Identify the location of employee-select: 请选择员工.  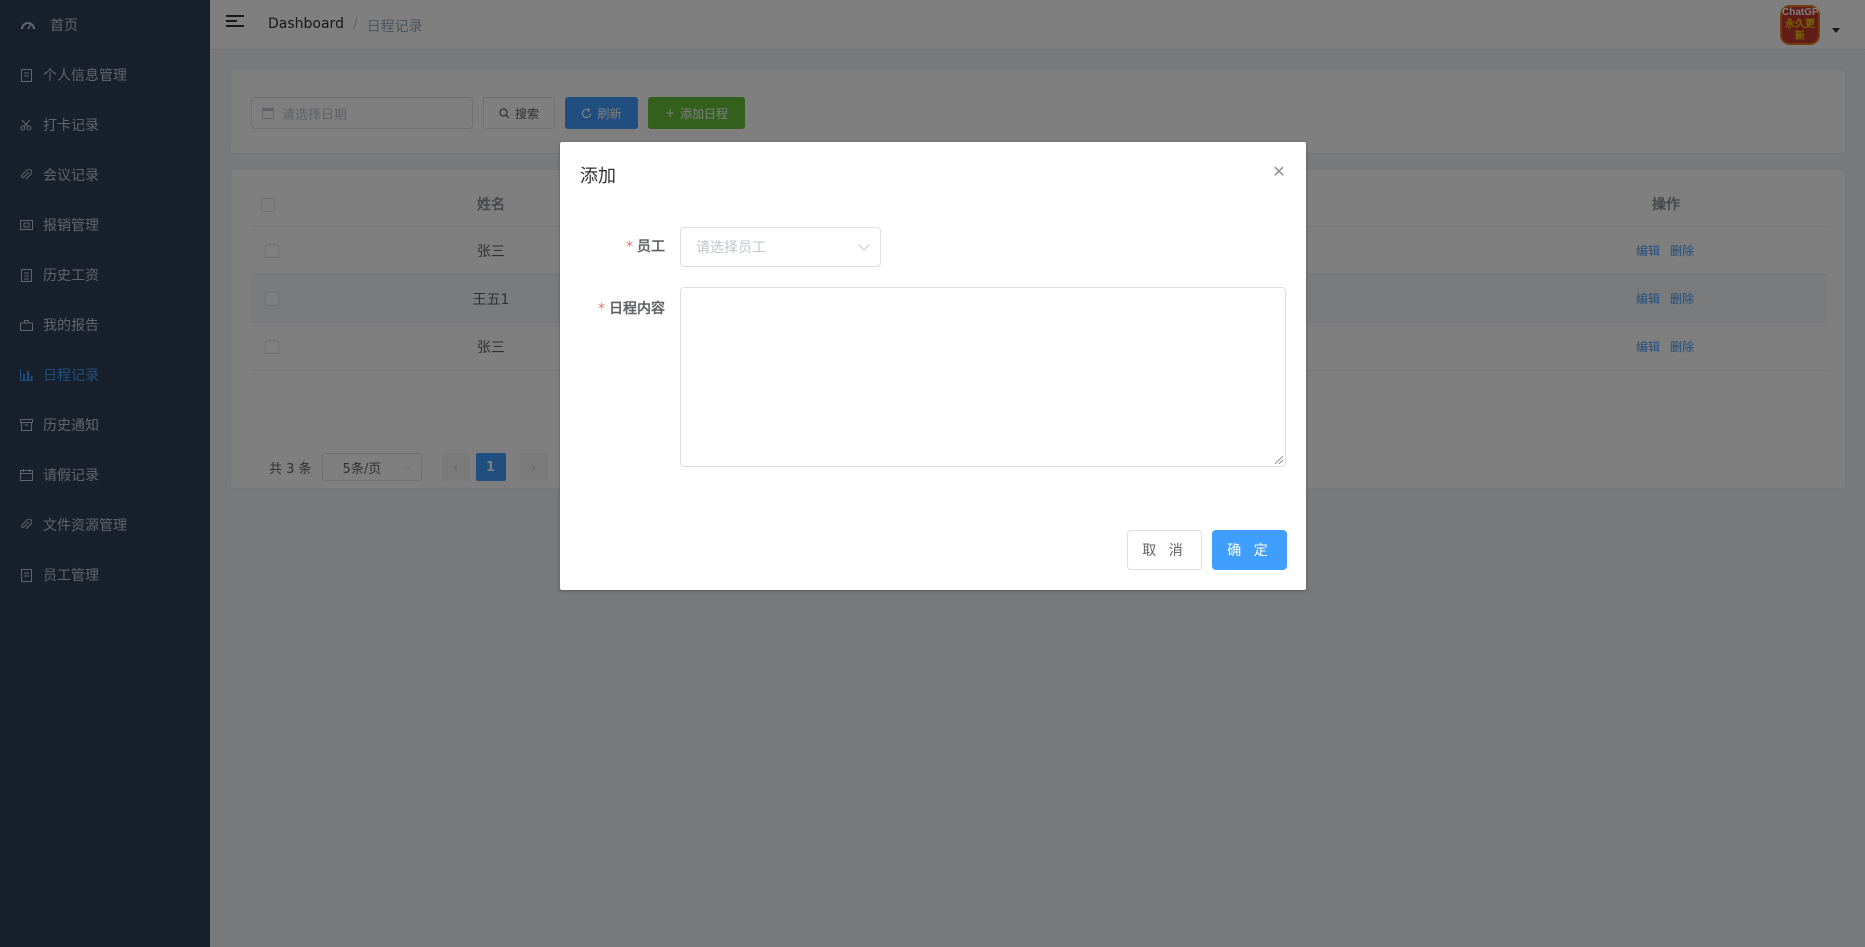
(780, 247).